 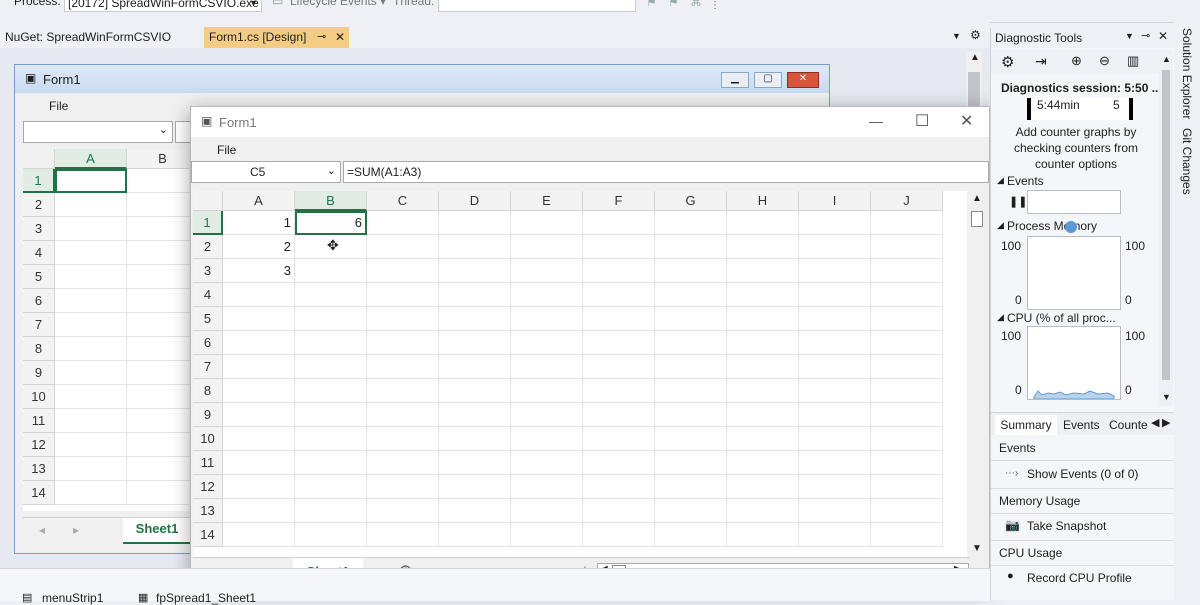 I want to click on lifecycle-events-dropdown: Lifecycle Events ▾, so click(x=338, y=4).